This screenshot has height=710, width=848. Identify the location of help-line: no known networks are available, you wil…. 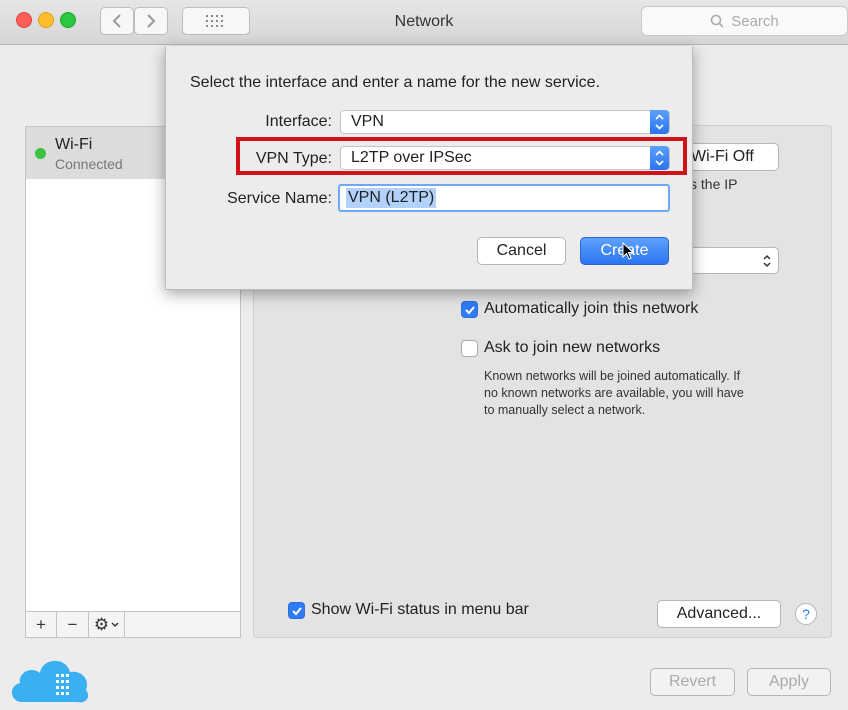
(614, 393).